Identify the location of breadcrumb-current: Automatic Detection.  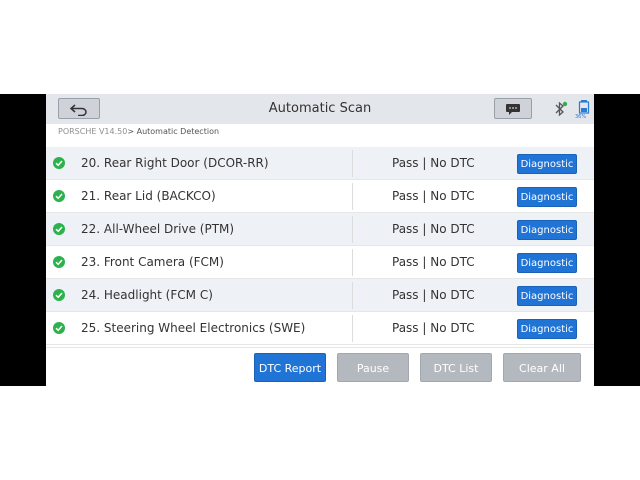
(178, 131).